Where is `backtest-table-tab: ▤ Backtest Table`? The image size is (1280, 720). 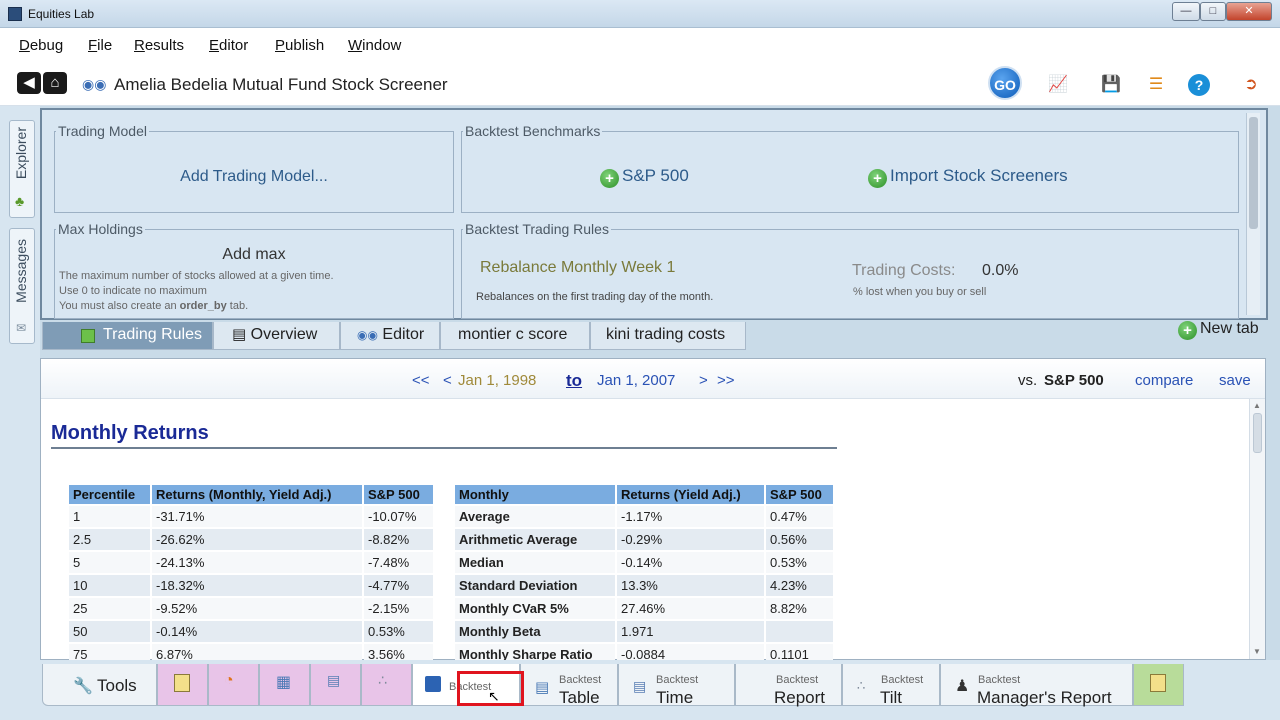
backtest-table-tab: ▤ Backtest Table is located at coordinates (569, 685).